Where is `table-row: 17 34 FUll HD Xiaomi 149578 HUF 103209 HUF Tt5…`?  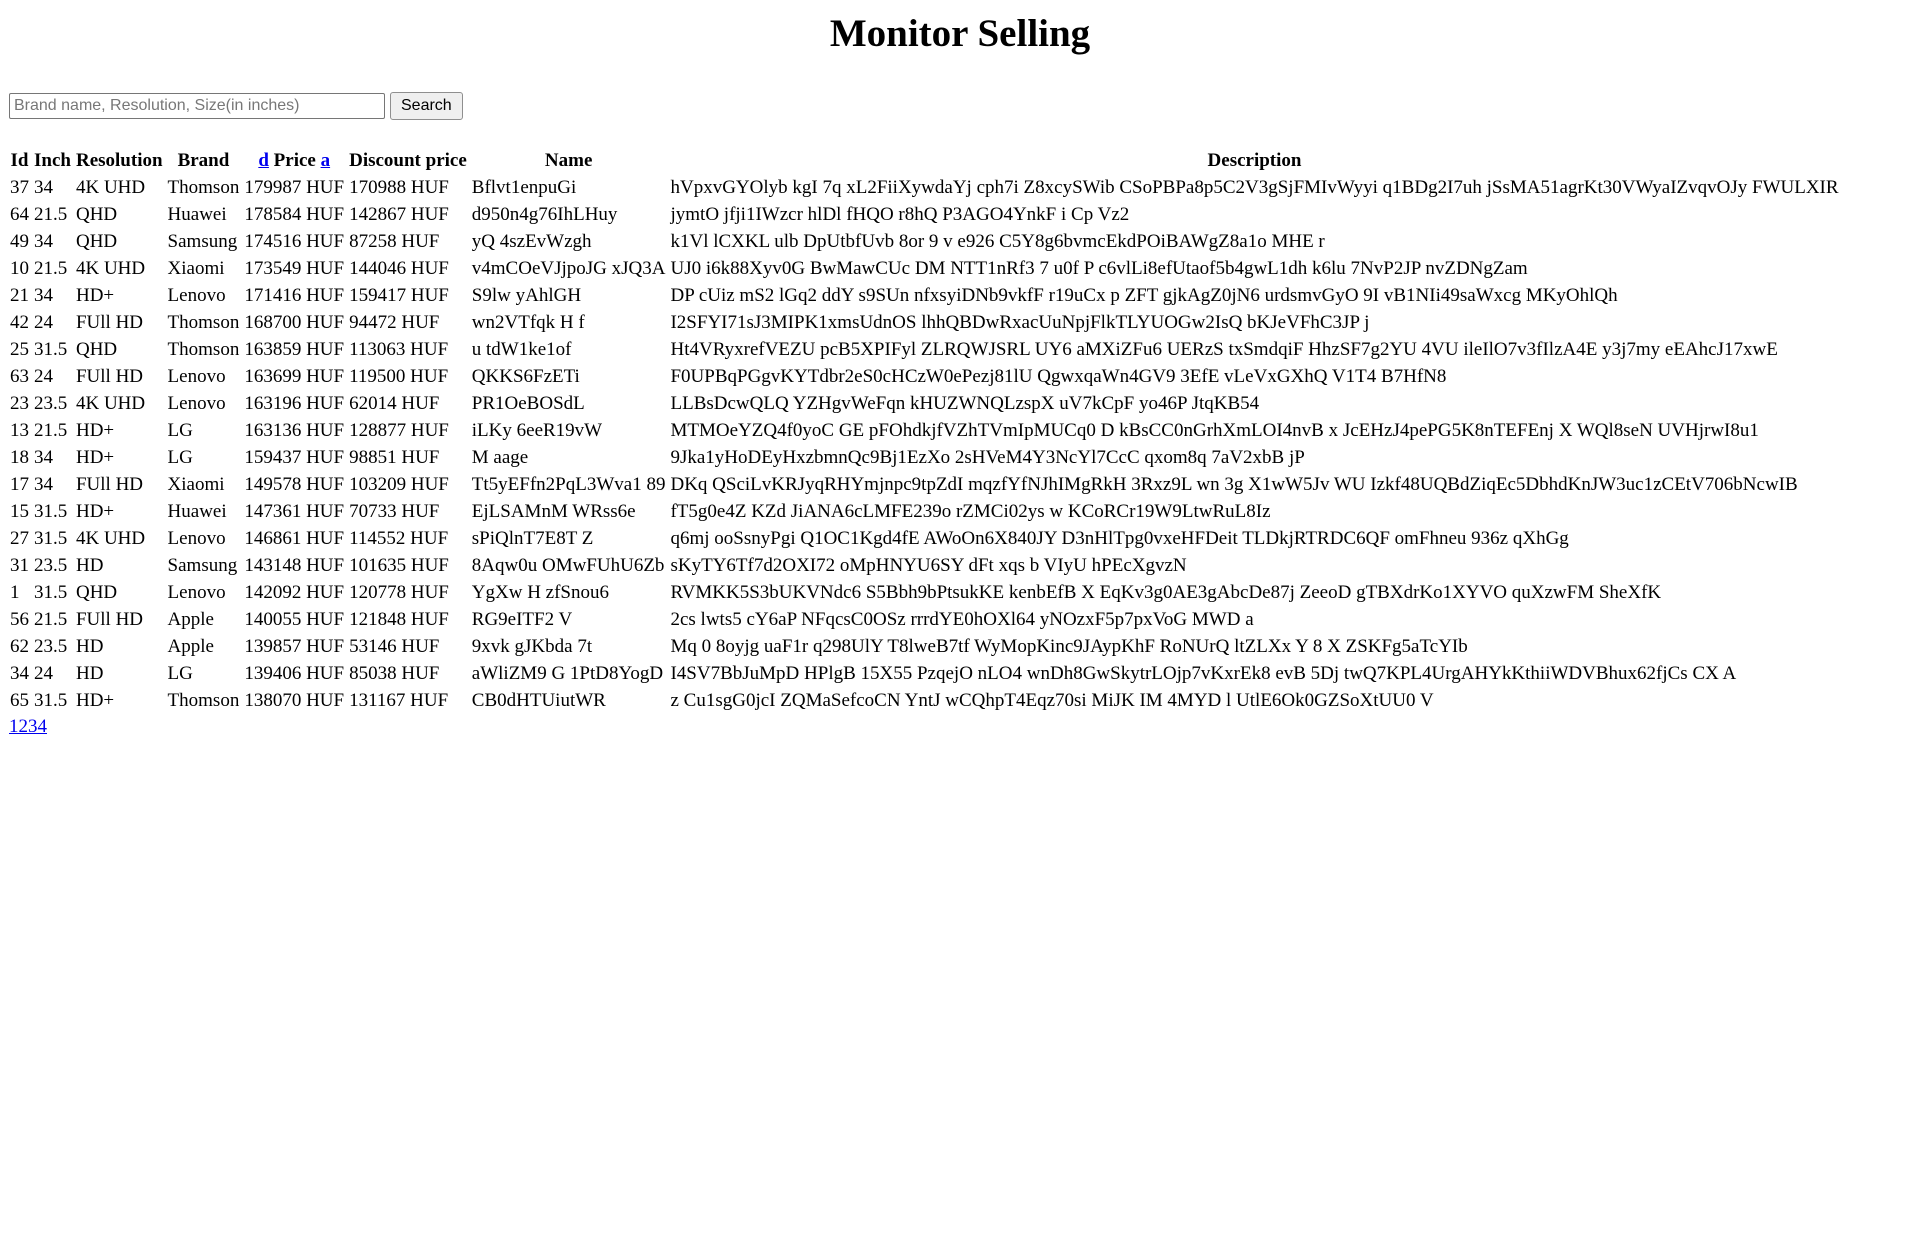
table-row: 17 34 FUll HD Xiaomi 149578 HUF 103209 HUF Tt5… is located at coordinates (924, 484).